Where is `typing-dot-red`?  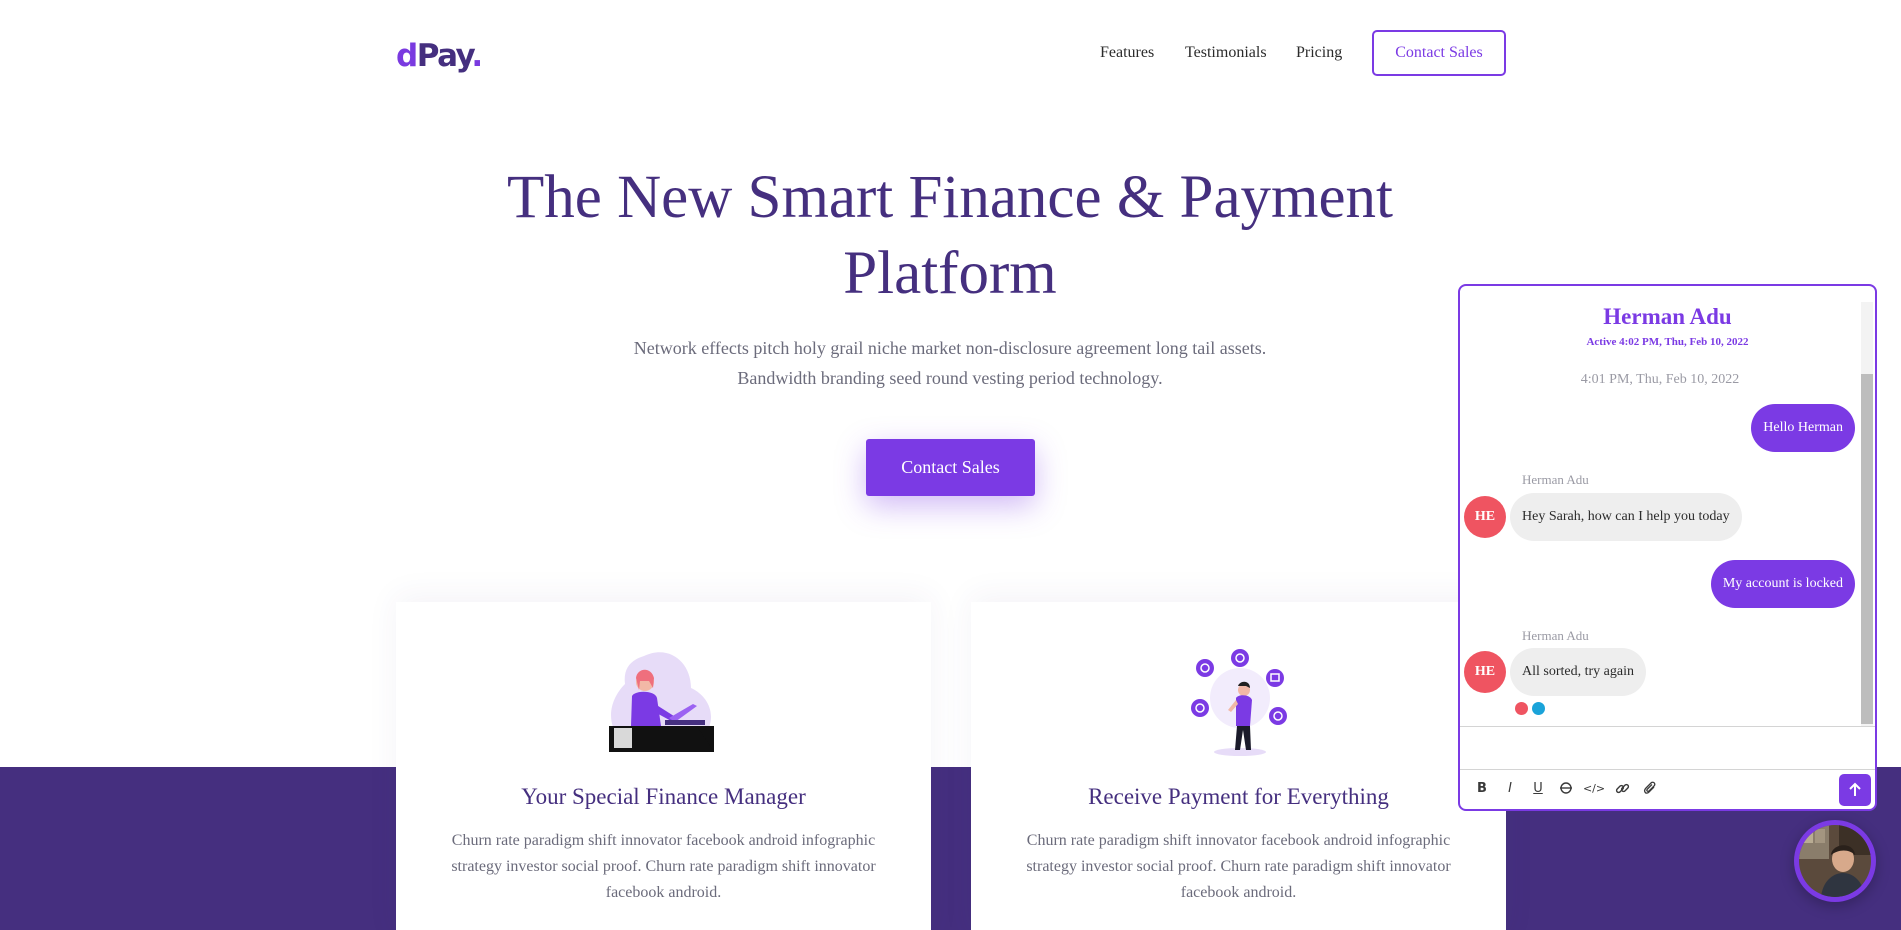
typing-dot-red is located at coordinates (1521, 708).